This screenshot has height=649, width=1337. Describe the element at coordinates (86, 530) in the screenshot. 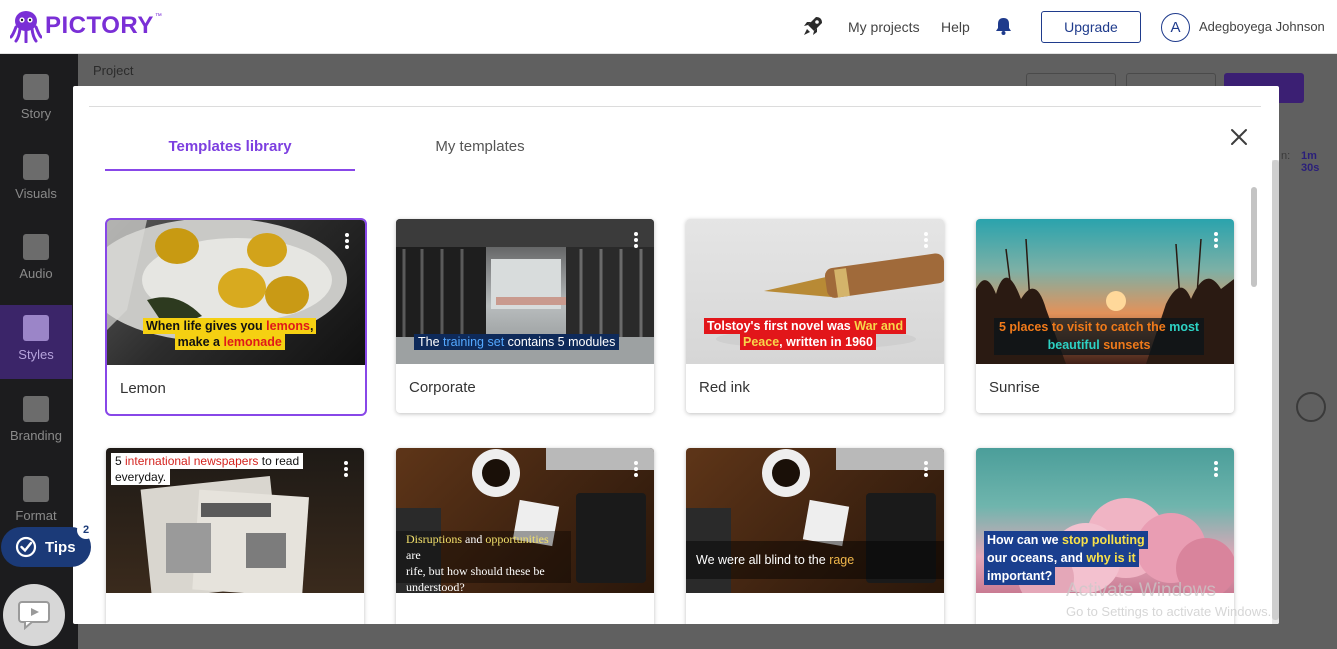

I see `tips-count-badge: 2` at that location.